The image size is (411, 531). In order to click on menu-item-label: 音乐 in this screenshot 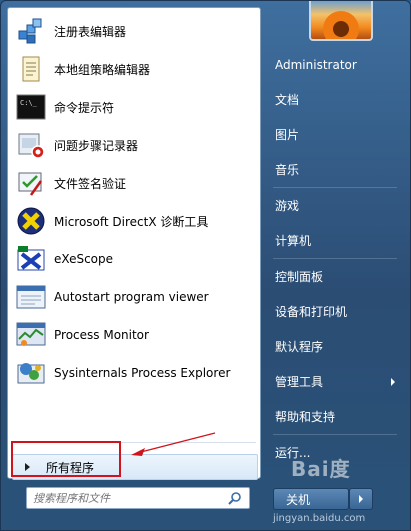, I will do `click(287, 170)`.